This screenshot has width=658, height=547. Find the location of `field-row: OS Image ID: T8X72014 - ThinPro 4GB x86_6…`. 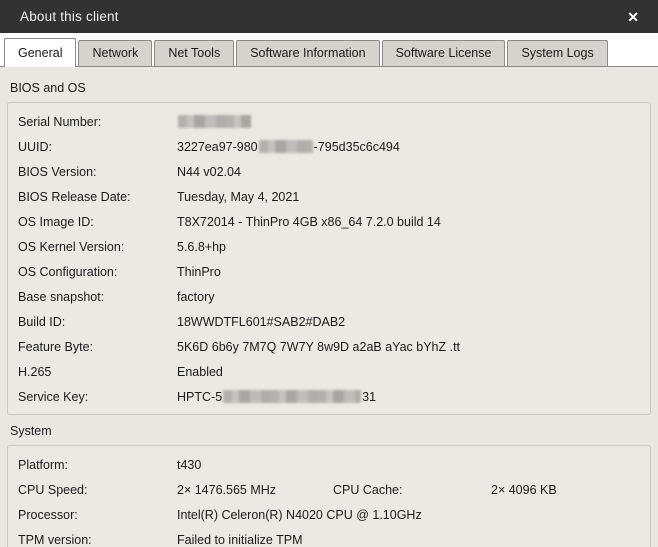

field-row: OS Image ID: T8X72014 - ThinPro 4GB x86_6… is located at coordinates (329, 221).